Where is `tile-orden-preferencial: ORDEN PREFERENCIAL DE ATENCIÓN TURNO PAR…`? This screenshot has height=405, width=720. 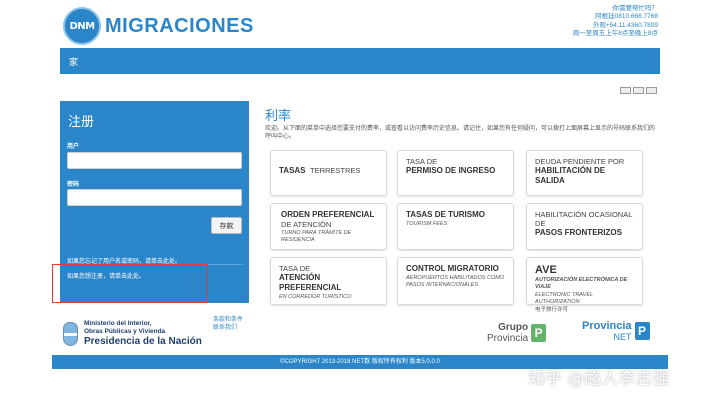
tile-orden-preferencial: ORDEN PREFERENCIAL DE ATENCIÓN TURNO PAR… is located at coordinates (328, 226).